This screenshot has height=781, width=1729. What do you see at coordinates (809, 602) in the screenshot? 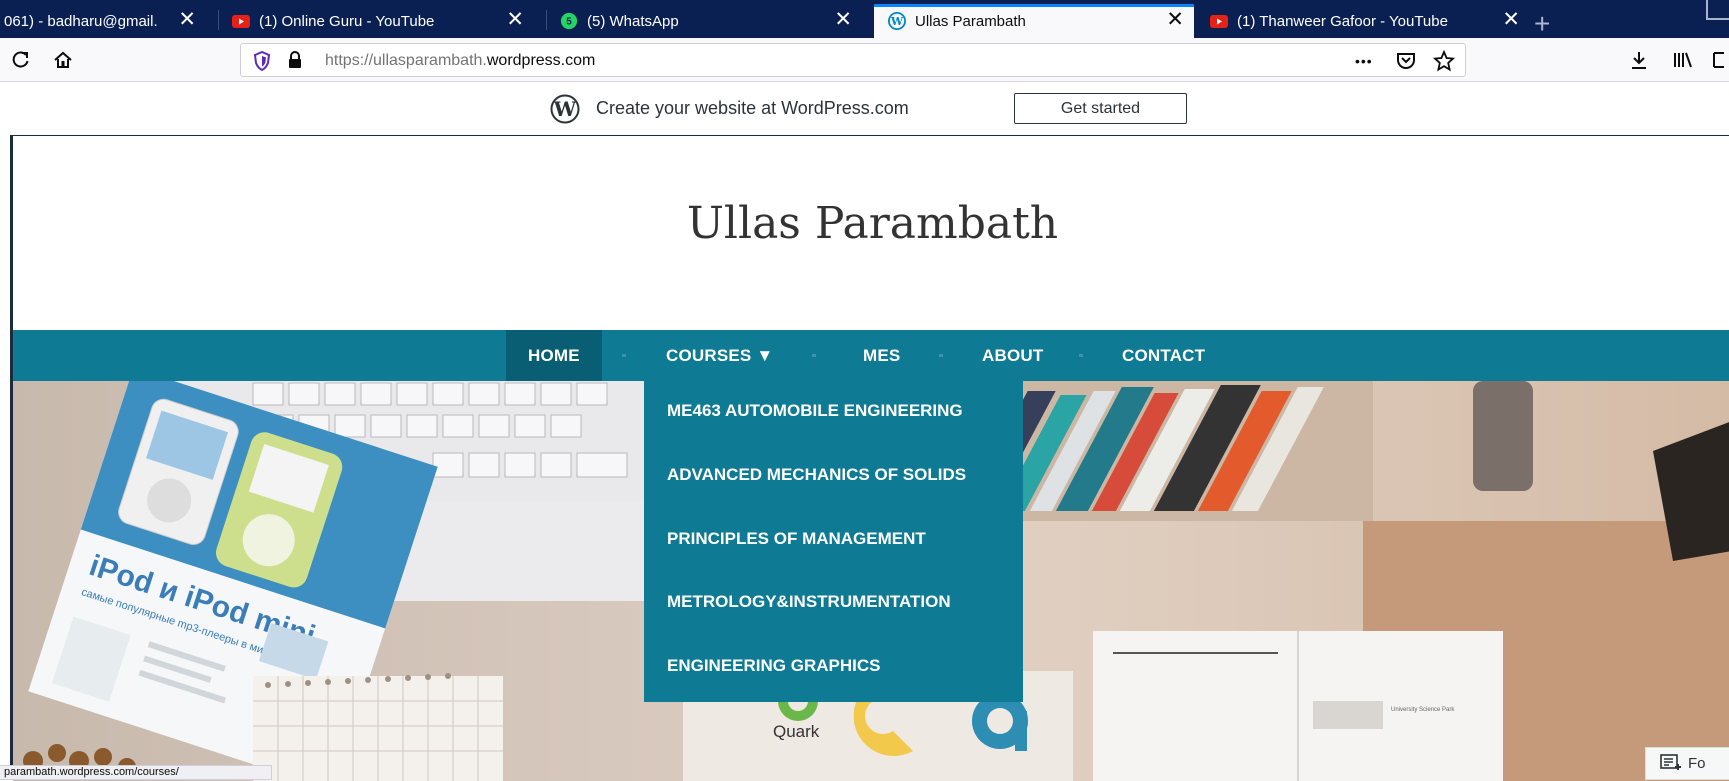
I see `menu-item-metrology-instrumentation: METROLOGY&INSTRUMENTATION` at bounding box center [809, 602].